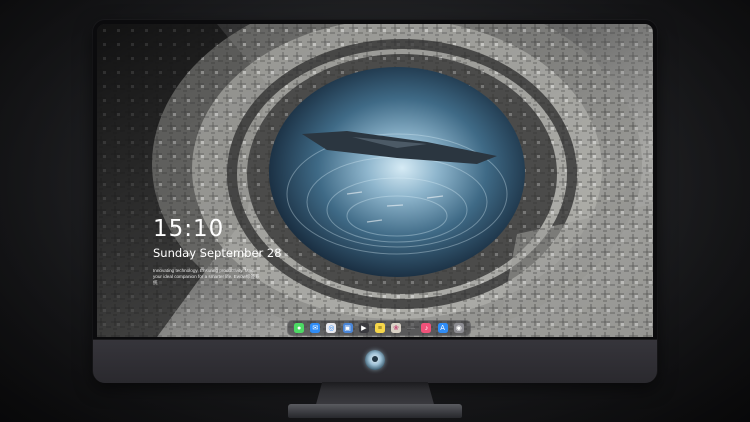  Describe the element at coordinates (426, 328) in the screenshot. I see `music-icon: ♪` at that location.